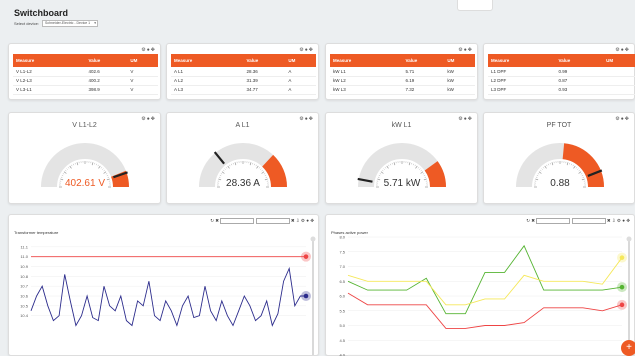  Describe the element at coordinates (24, 315) in the screenshot. I see `y-tick-label: 10.4` at that location.